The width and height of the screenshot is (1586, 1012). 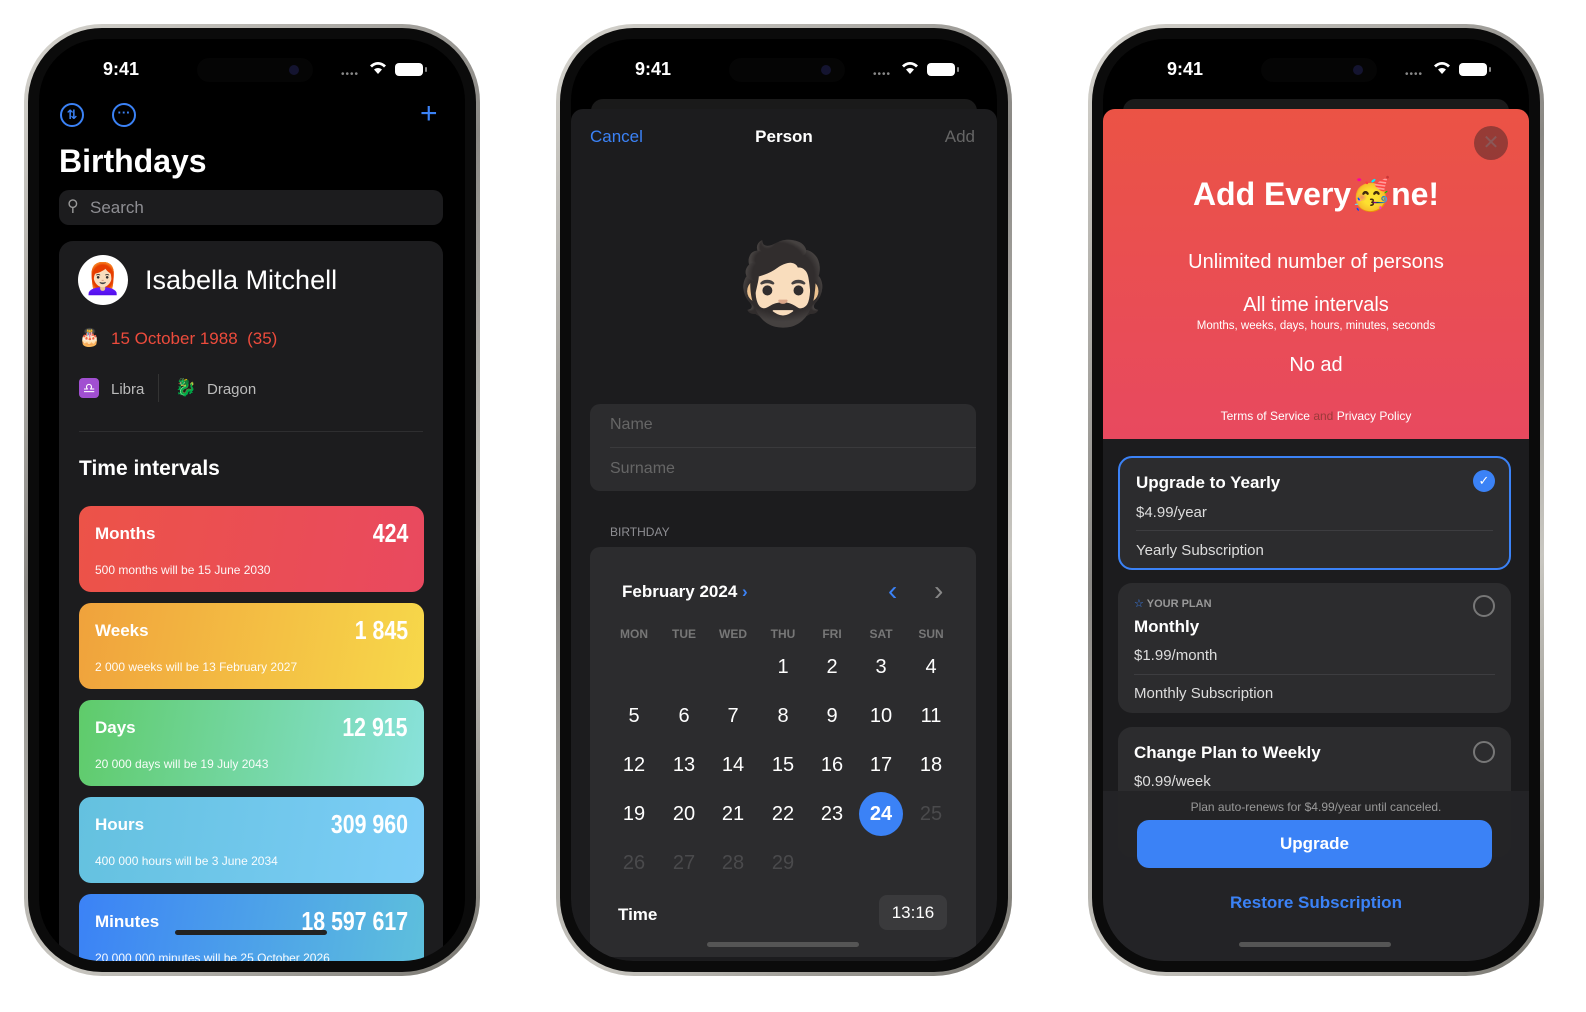 What do you see at coordinates (640, 532) in the screenshot?
I see `birthday-label: BIRTHDAY` at bounding box center [640, 532].